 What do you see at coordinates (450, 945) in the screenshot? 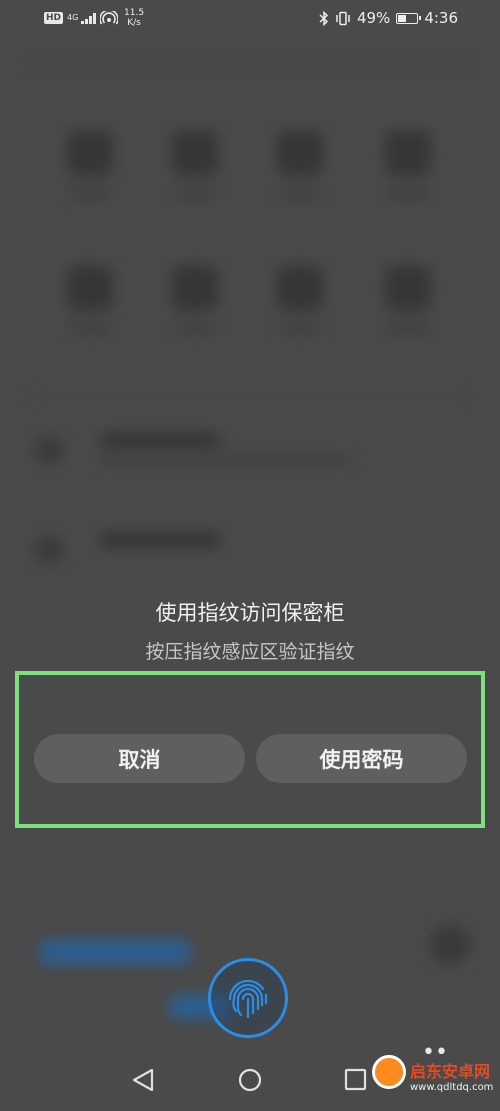
I see `bg-round-button` at bounding box center [450, 945].